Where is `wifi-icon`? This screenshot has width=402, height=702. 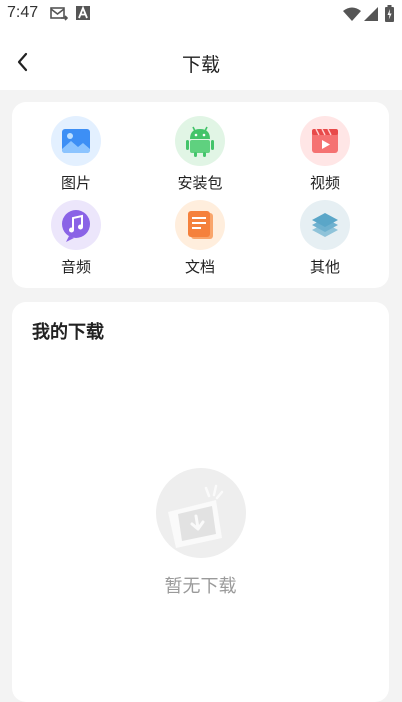
wifi-icon is located at coordinates (352, 14).